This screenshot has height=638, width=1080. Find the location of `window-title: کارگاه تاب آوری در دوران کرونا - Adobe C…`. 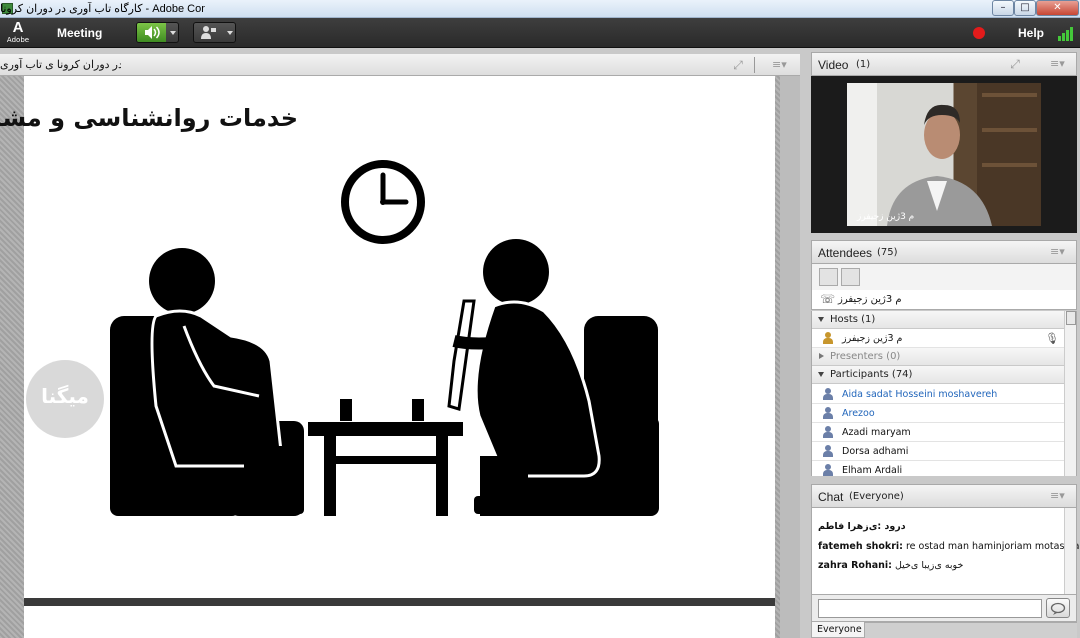

window-title: کارگاه تاب آوری در دوران کرونا - Adobe C… is located at coordinates (102, 9).